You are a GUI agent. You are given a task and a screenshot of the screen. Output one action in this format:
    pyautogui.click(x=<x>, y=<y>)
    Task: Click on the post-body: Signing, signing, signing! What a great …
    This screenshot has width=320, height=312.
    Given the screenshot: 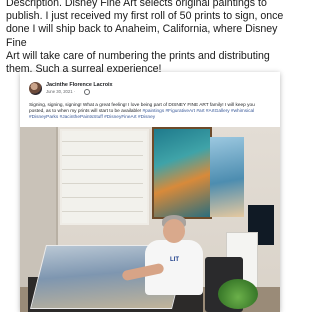 What is the action you would take?
    pyautogui.click(x=150, y=112)
    